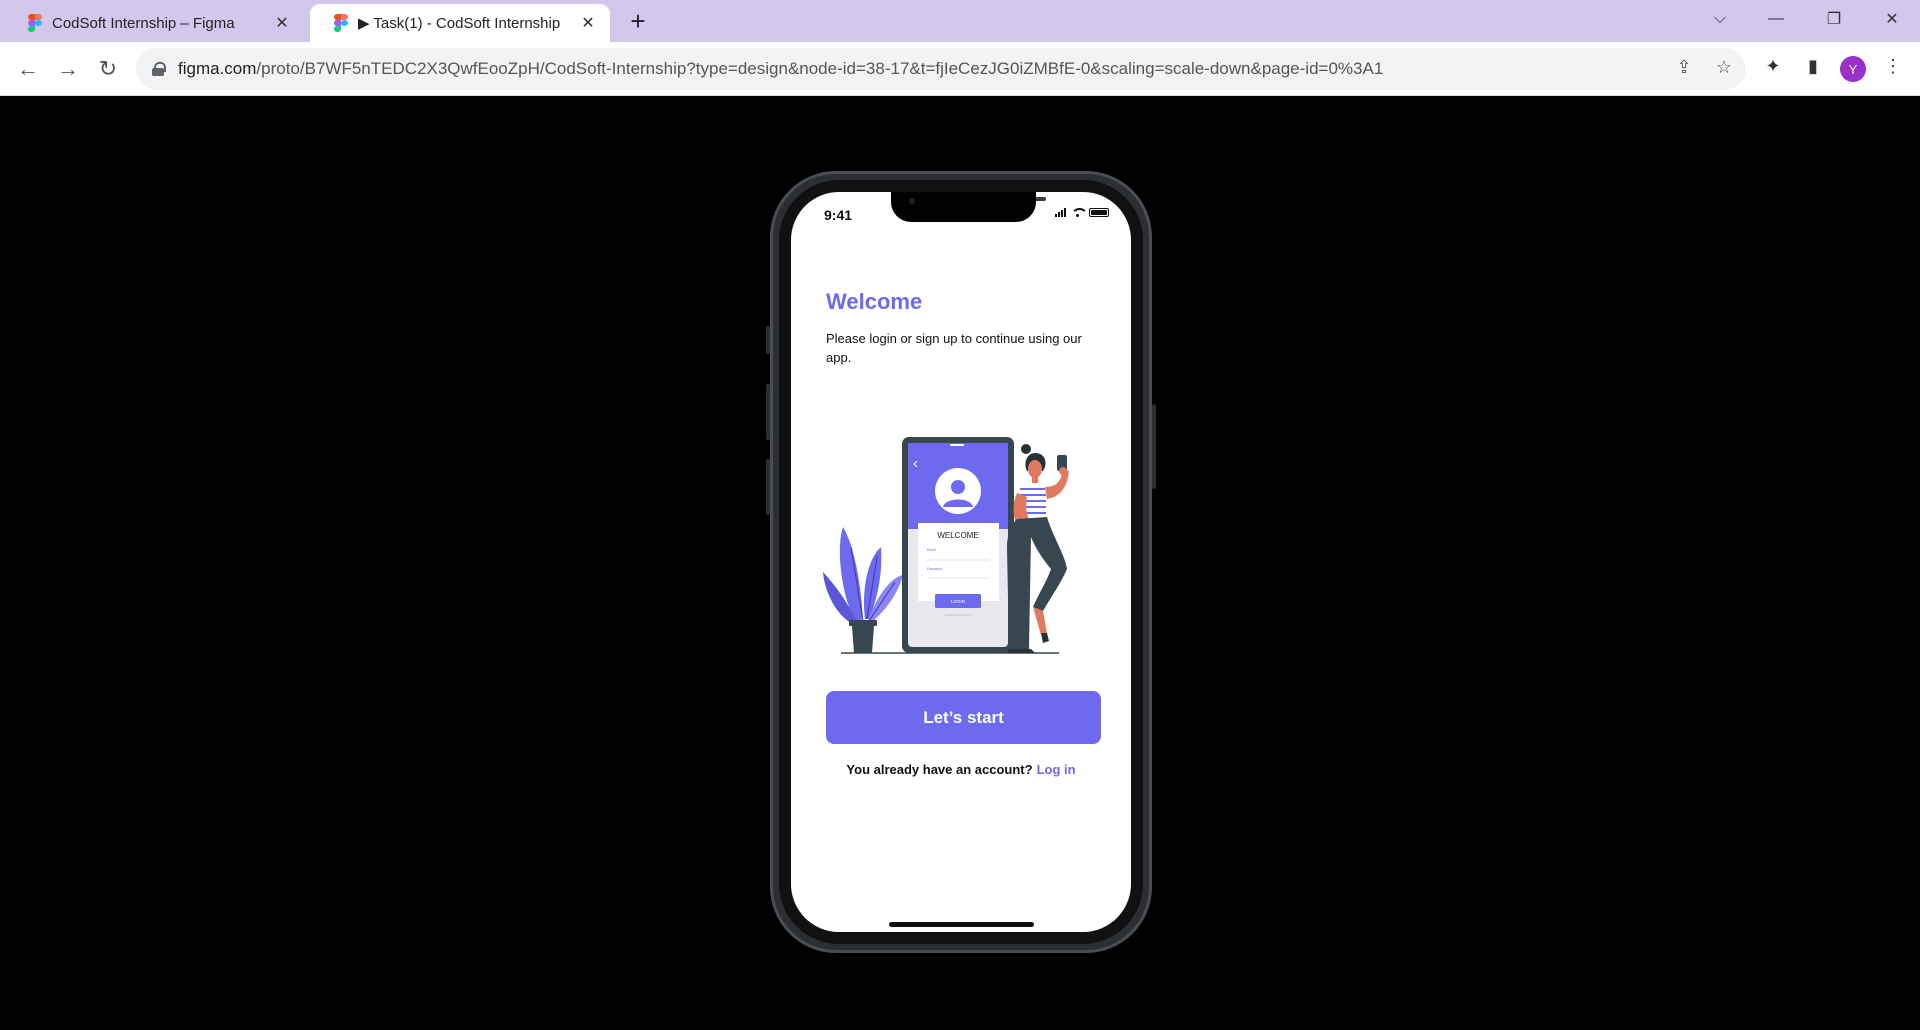 The height and width of the screenshot is (1030, 1920). I want to click on restore-button: ❐, so click(1834, 19).